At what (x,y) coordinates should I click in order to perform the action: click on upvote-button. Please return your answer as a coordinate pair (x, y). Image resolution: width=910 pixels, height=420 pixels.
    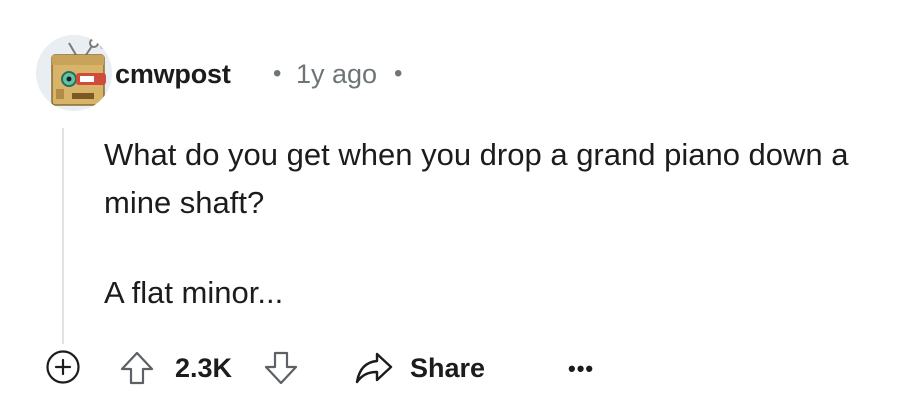
    Looking at the image, I should click on (137, 368).